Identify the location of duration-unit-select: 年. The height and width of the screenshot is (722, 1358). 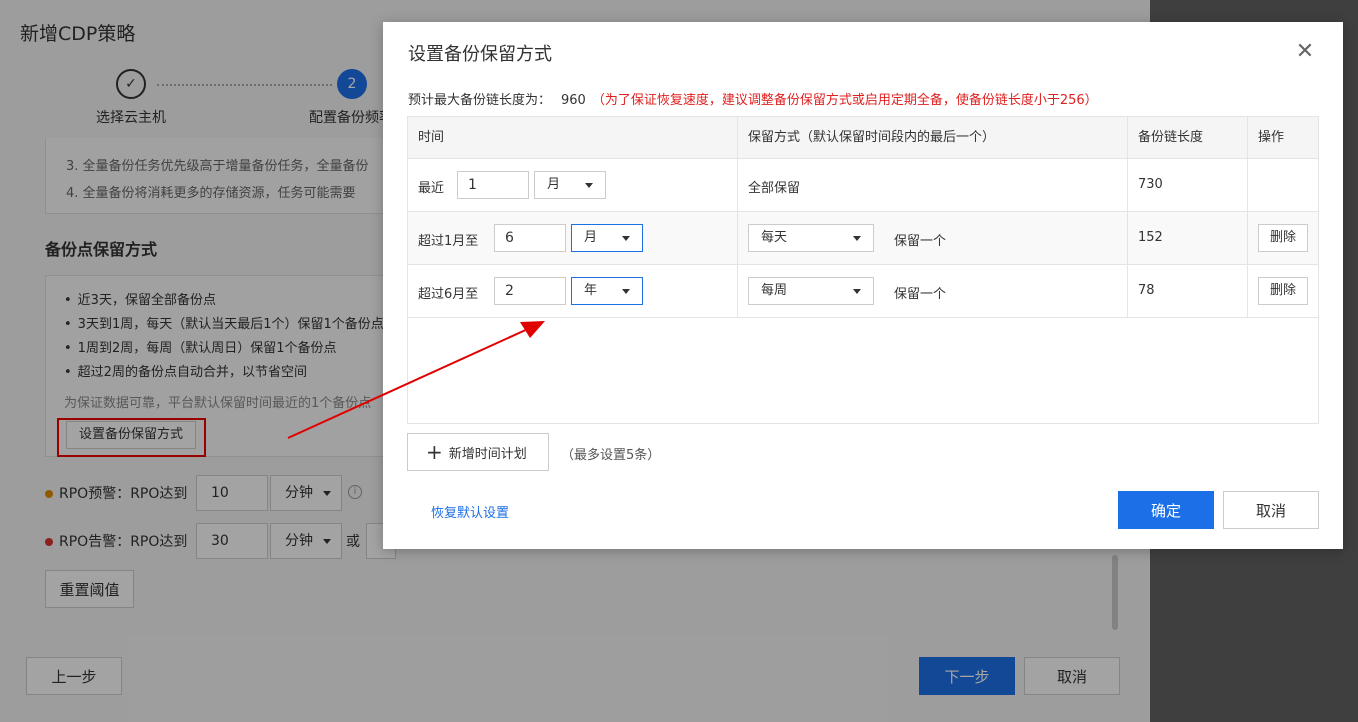
(607, 291).